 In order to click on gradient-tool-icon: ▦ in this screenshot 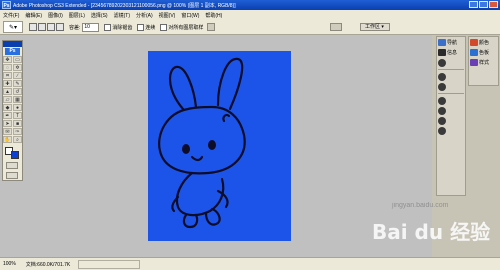, I will do `click(17, 99)`.